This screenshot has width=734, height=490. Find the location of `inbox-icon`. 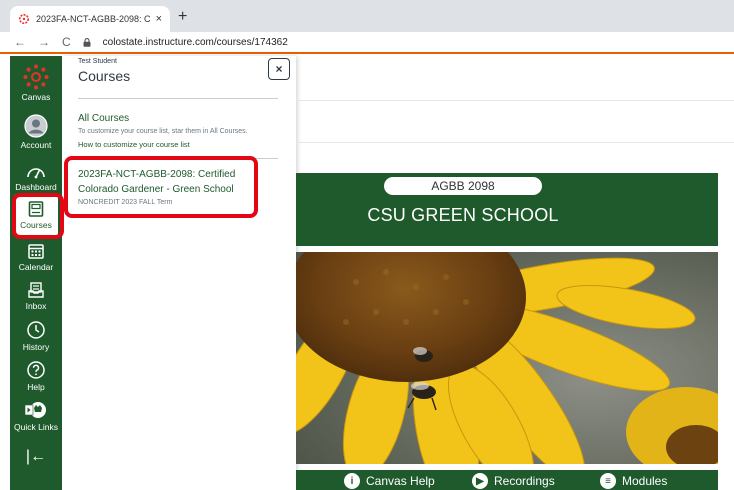

inbox-icon is located at coordinates (36, 290).